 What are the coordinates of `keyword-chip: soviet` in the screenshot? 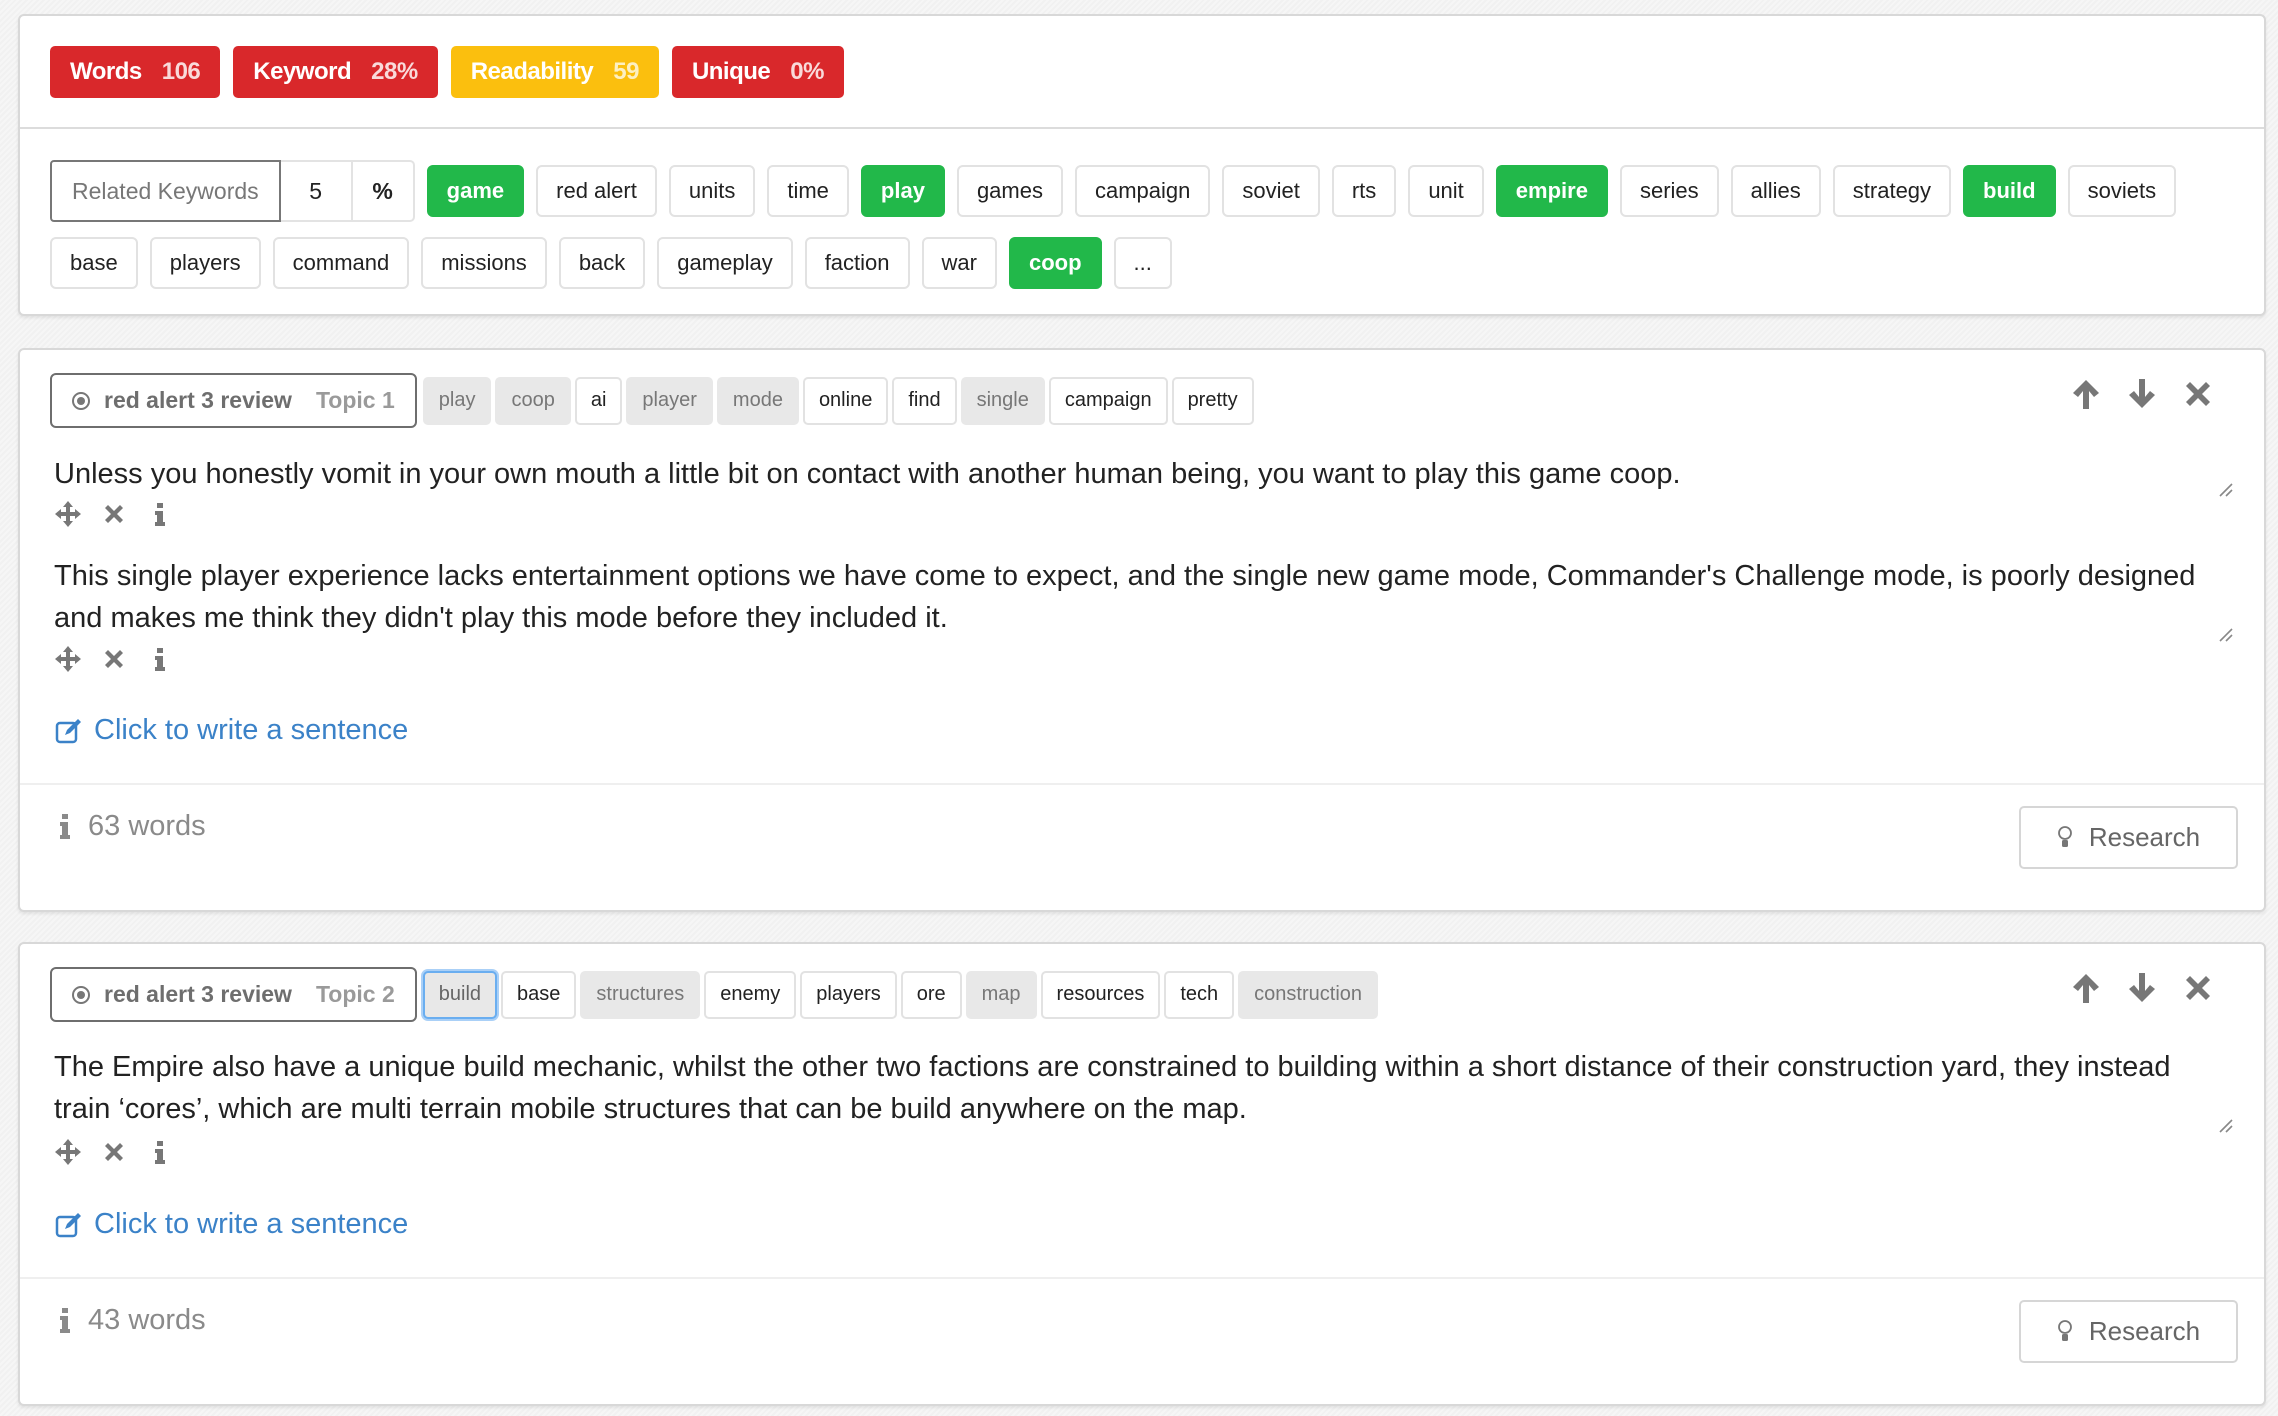 It's located at (1271, 191).